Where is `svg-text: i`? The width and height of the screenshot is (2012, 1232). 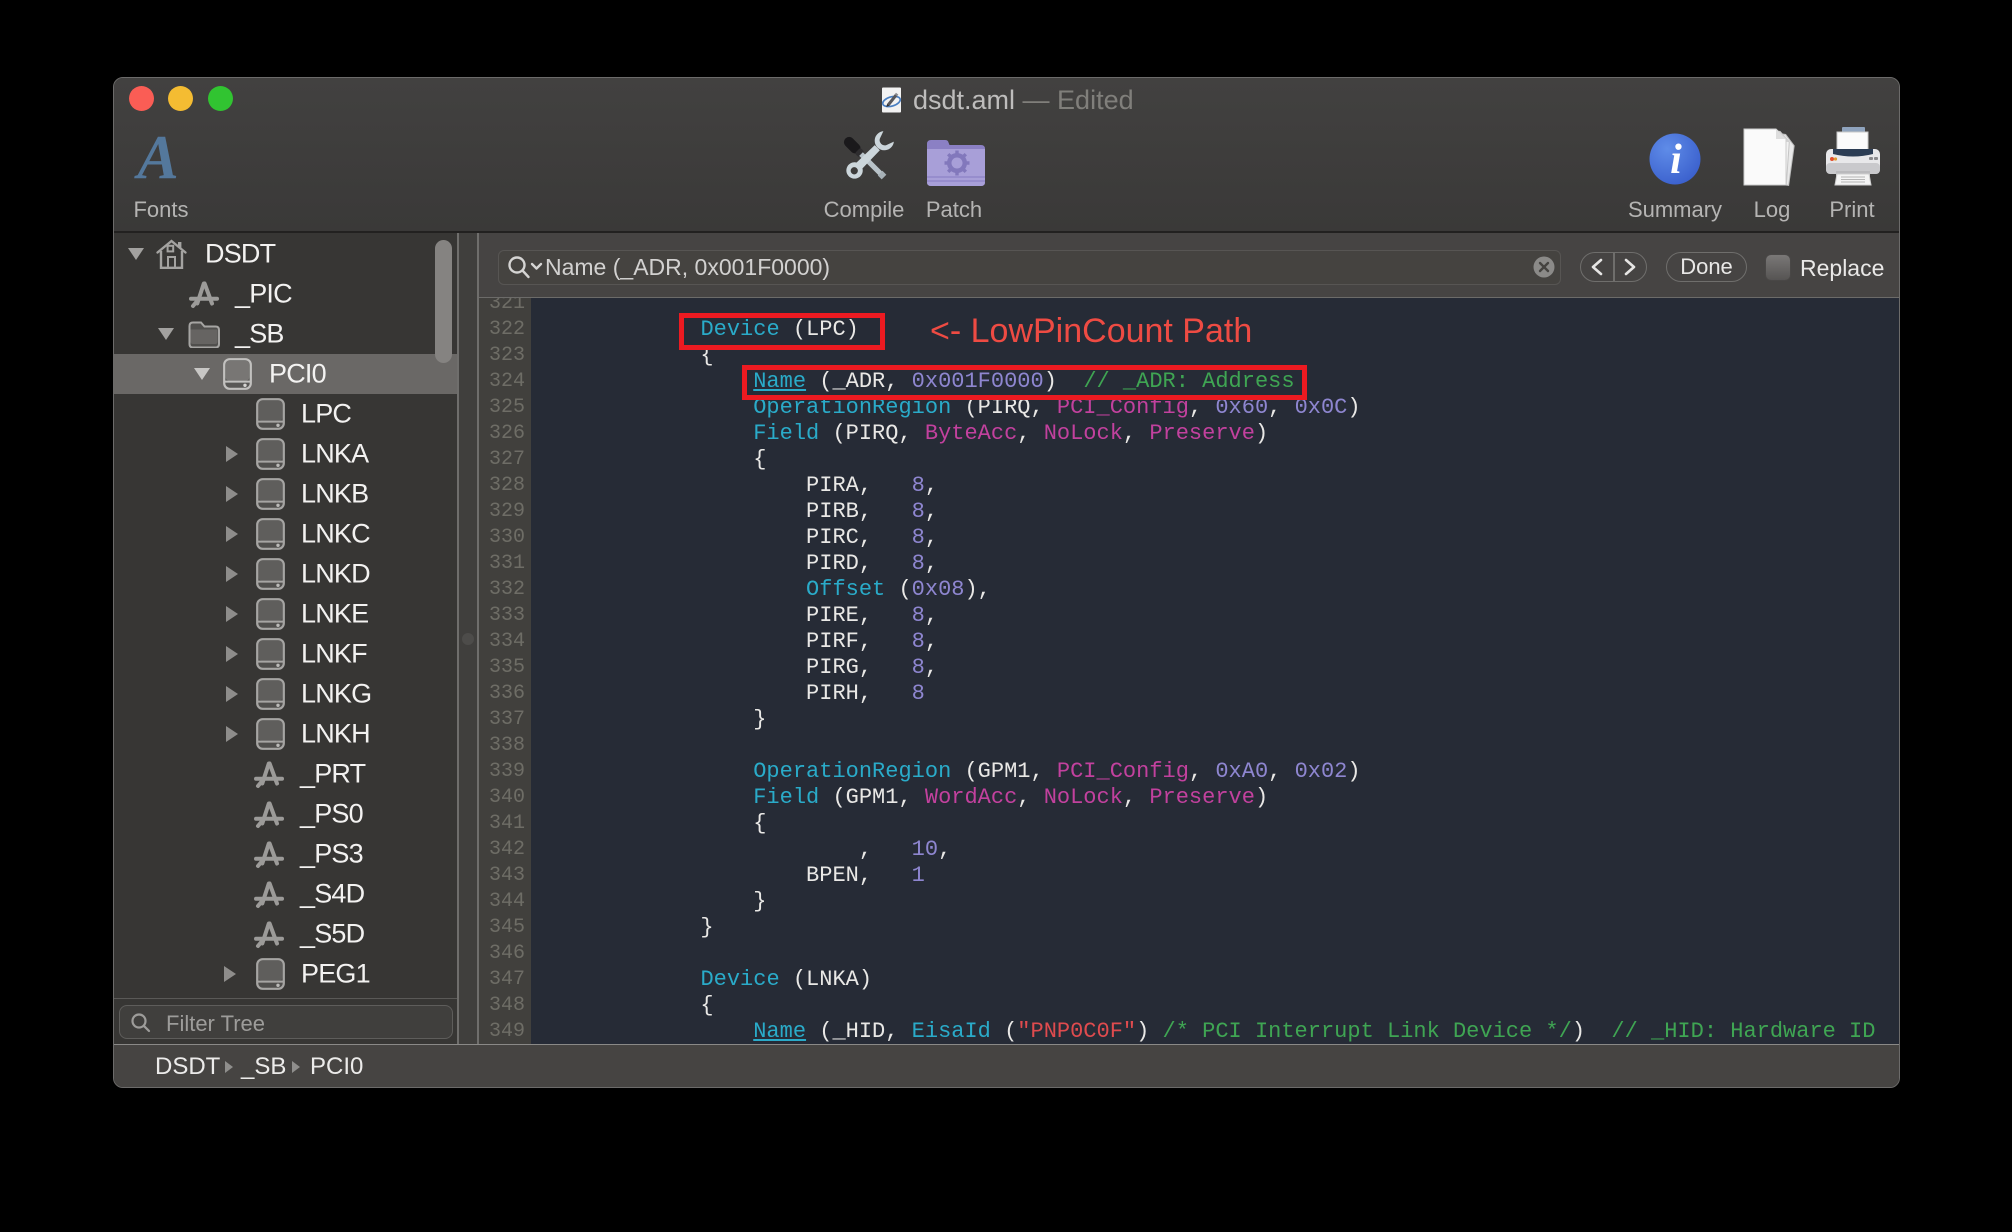
svg-text: i is located at coordinates (1676, 160).